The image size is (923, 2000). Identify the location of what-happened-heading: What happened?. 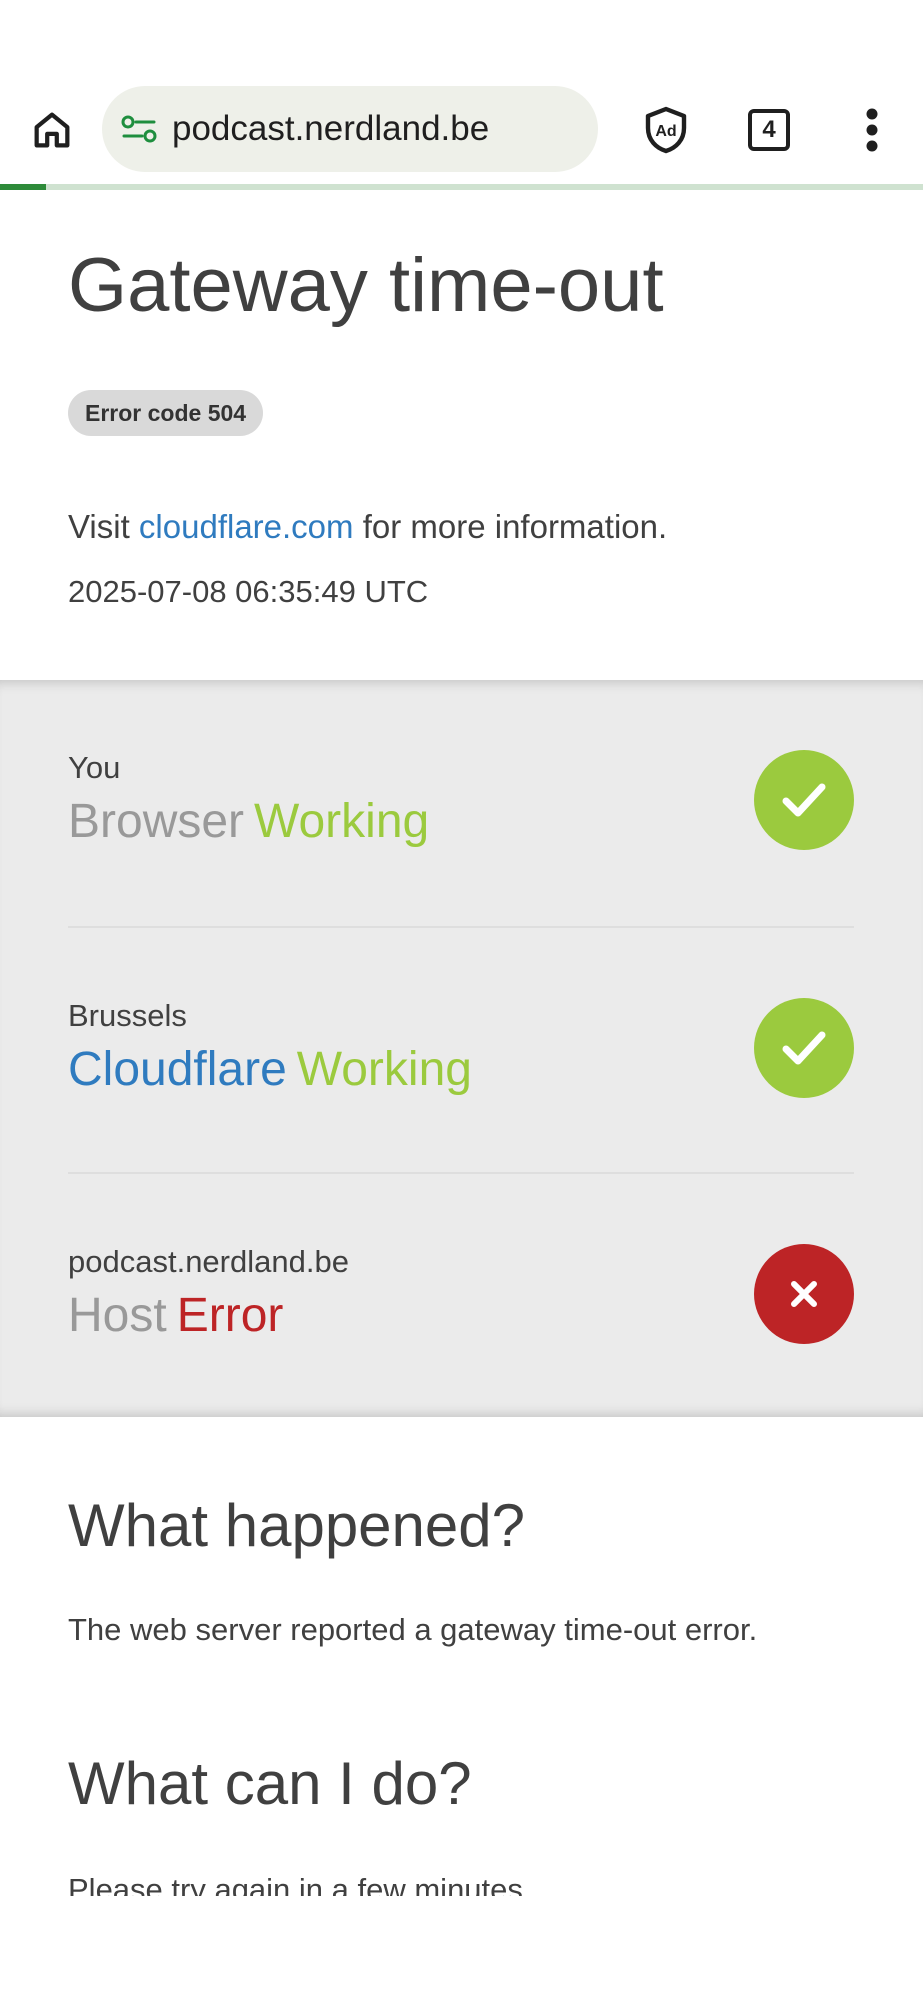
(297, 1525).